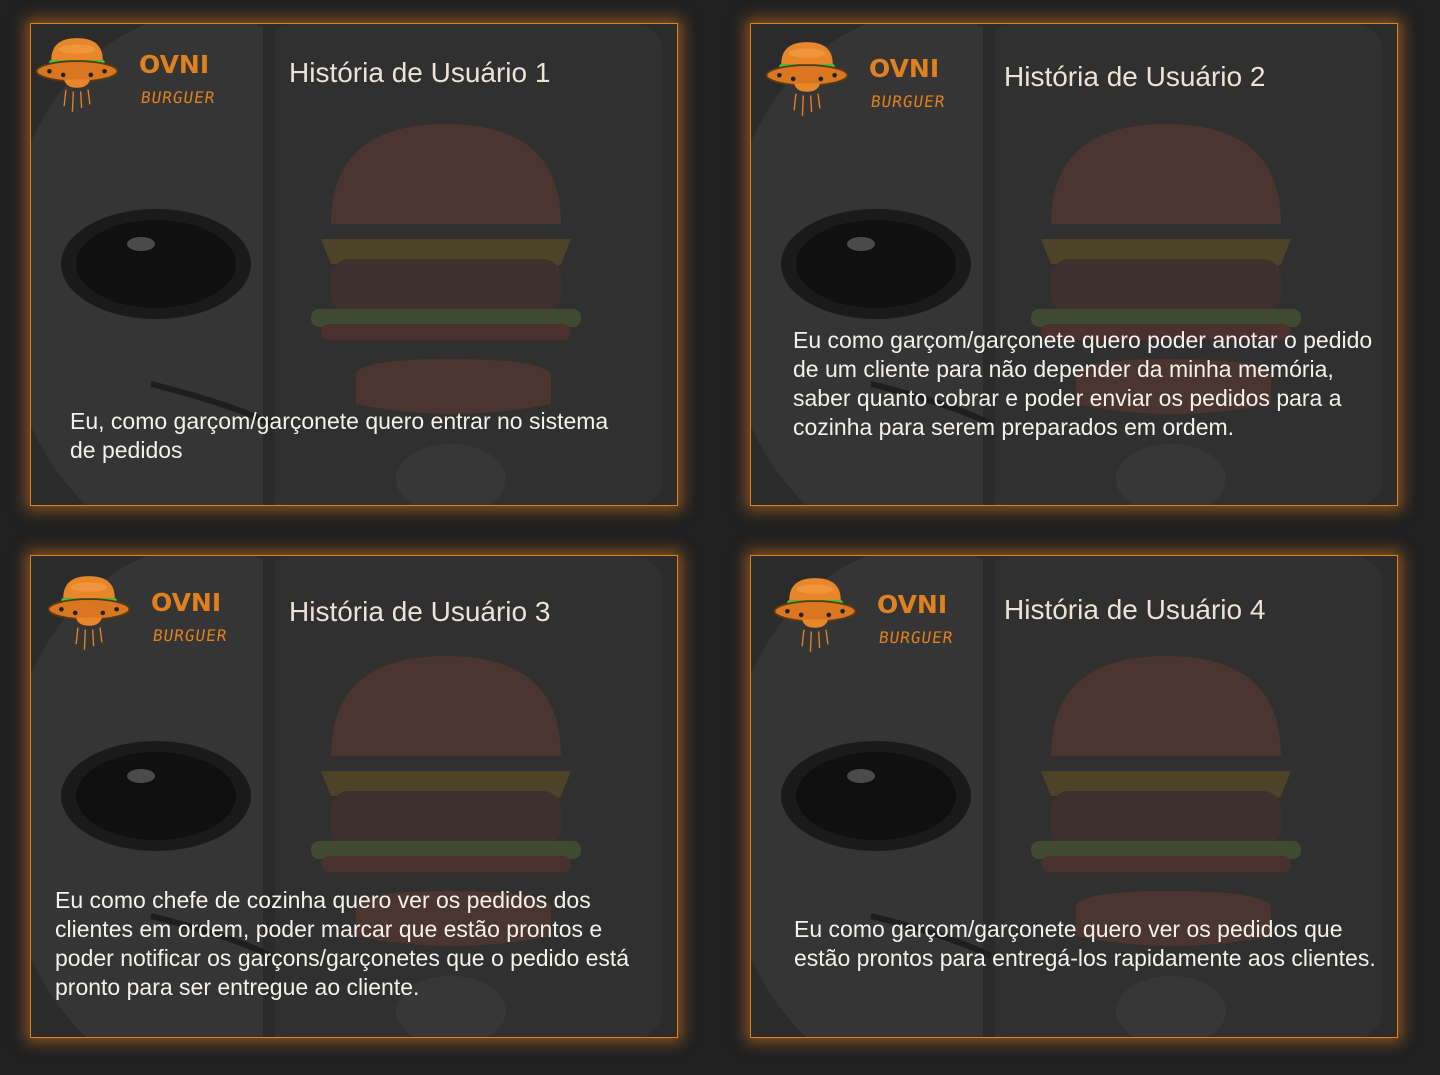 Image resolution: width=1440 pixels, height=1075 pixels. I want to click on card-title: História de Usuário 2, so click(1135, 76).